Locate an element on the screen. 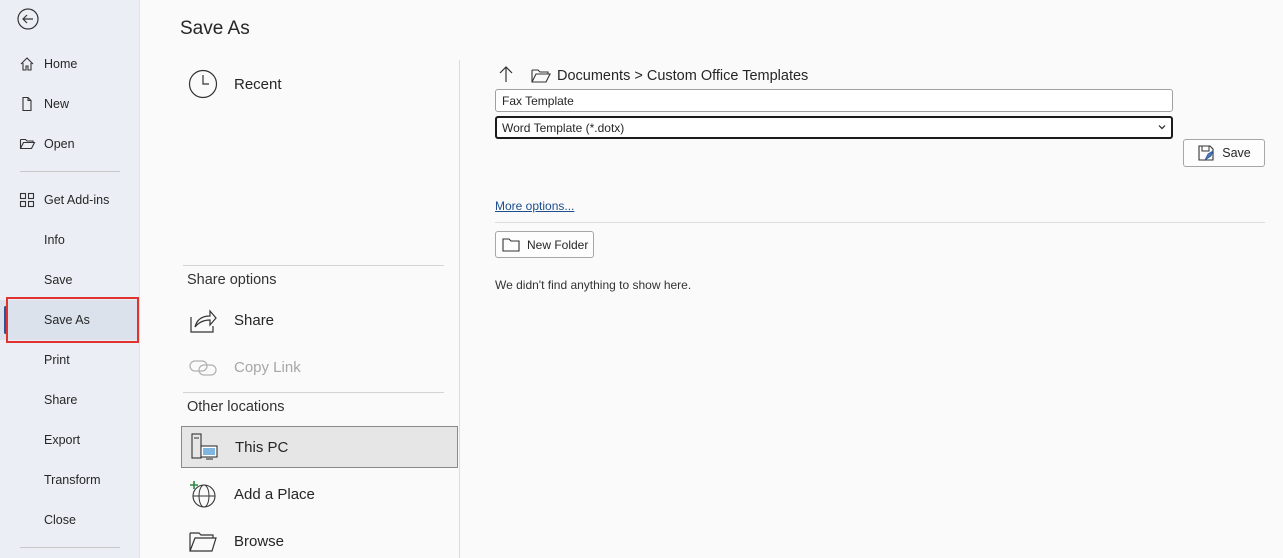 The height and width of the screenshot is (558, 1283). nav-item-label: Info is located at coordinates (54, 240).